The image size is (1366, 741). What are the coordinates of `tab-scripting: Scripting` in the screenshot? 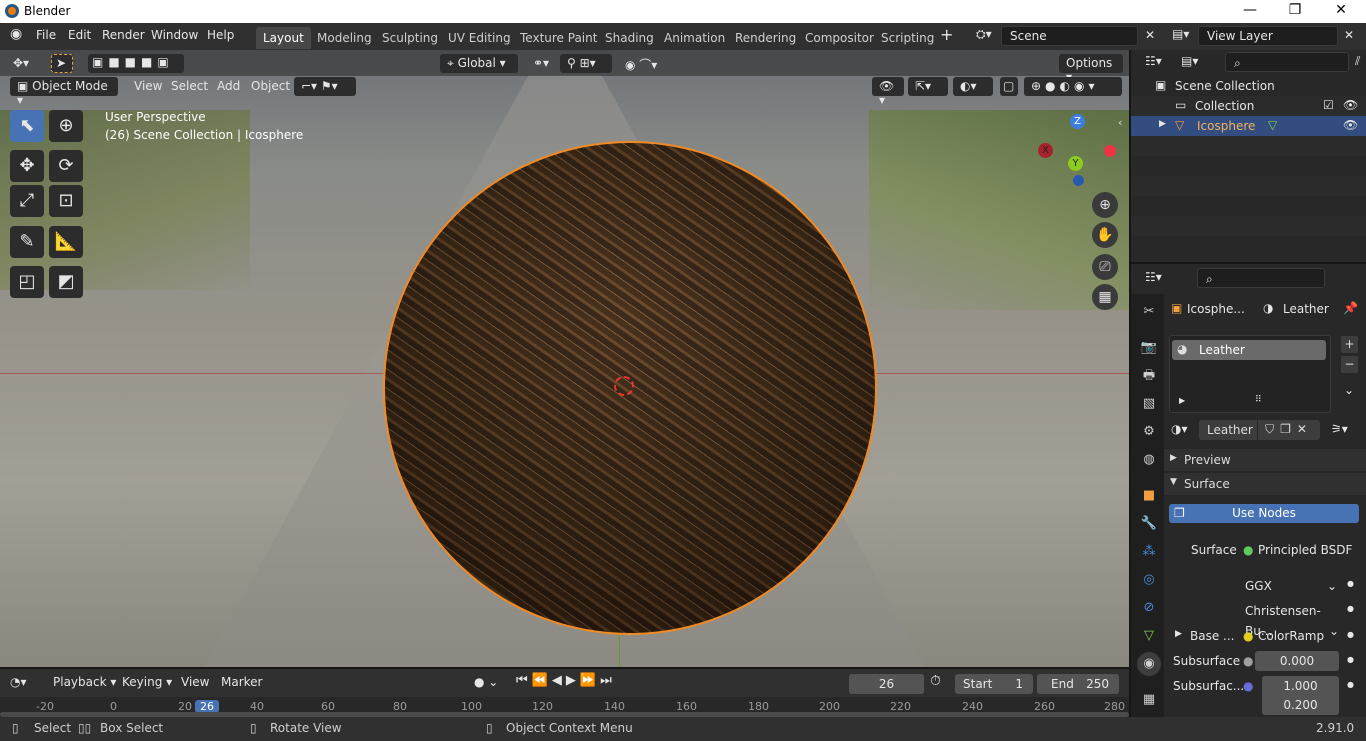 It's located at (907, 38).